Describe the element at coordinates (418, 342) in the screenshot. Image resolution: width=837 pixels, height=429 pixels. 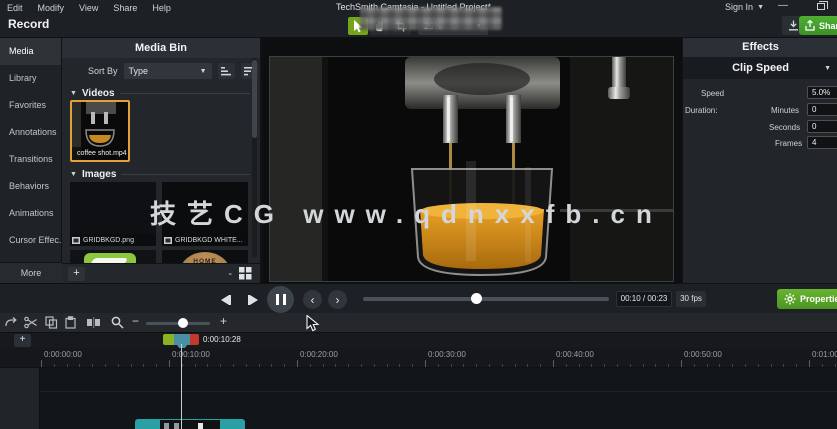
I see `timeline-header-strip: + 0:00:10:28` at that location.